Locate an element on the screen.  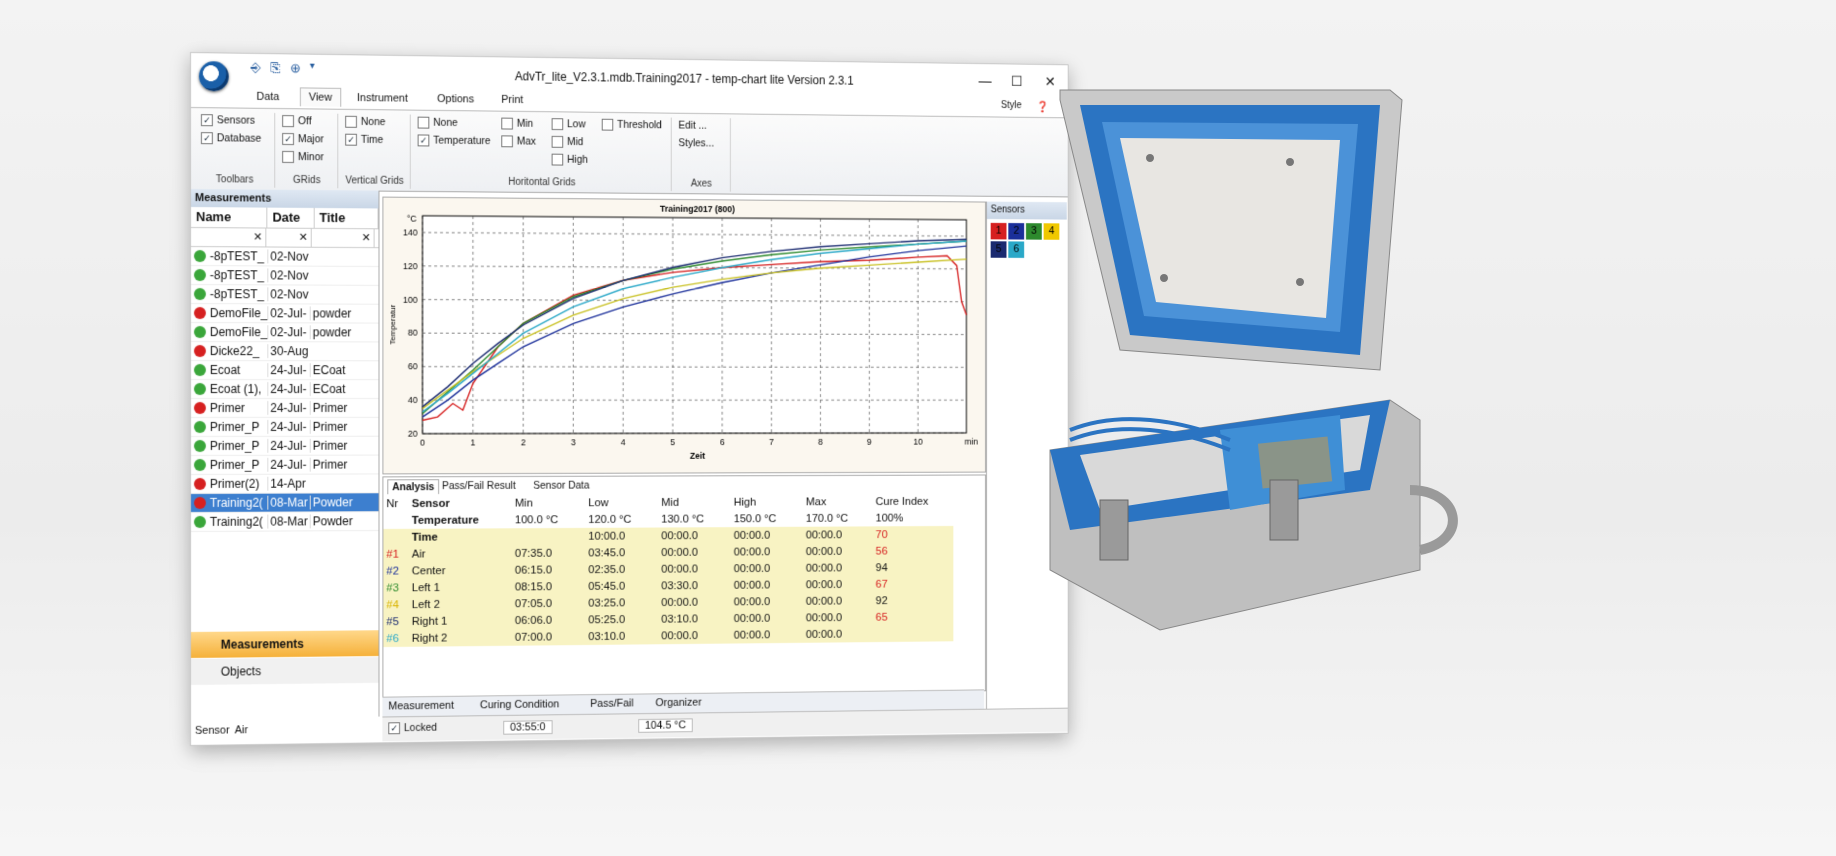
row-sensor: Right 1 is located at coordinates (460, 621).